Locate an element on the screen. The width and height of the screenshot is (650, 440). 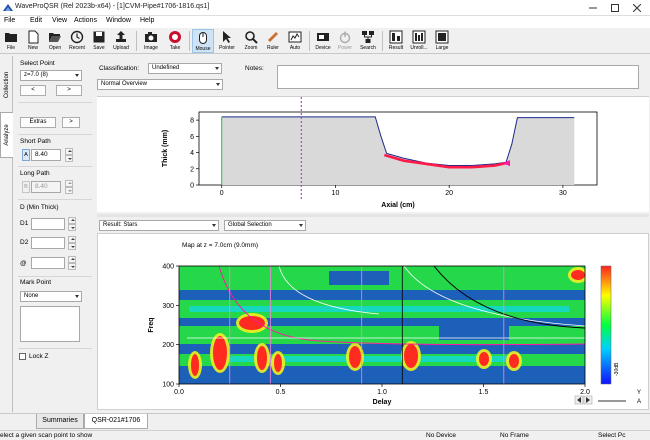
d2-stepper is located at coordinates (72, 243).